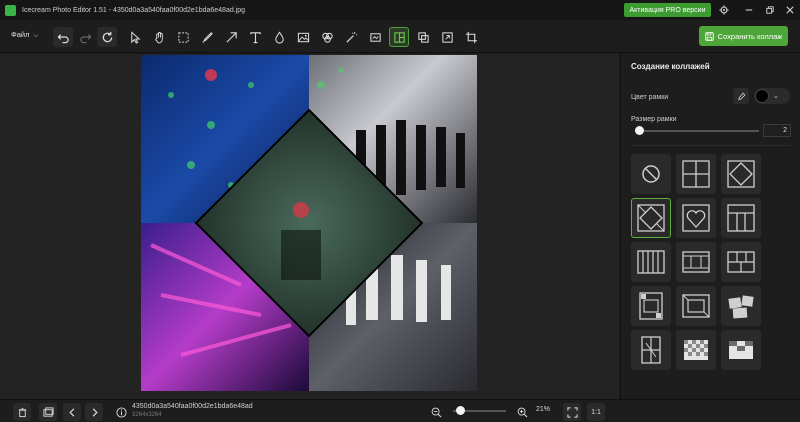 The width and height of the screenshot is (800, 422). I want to click on layout-heart, so click(696, 218).